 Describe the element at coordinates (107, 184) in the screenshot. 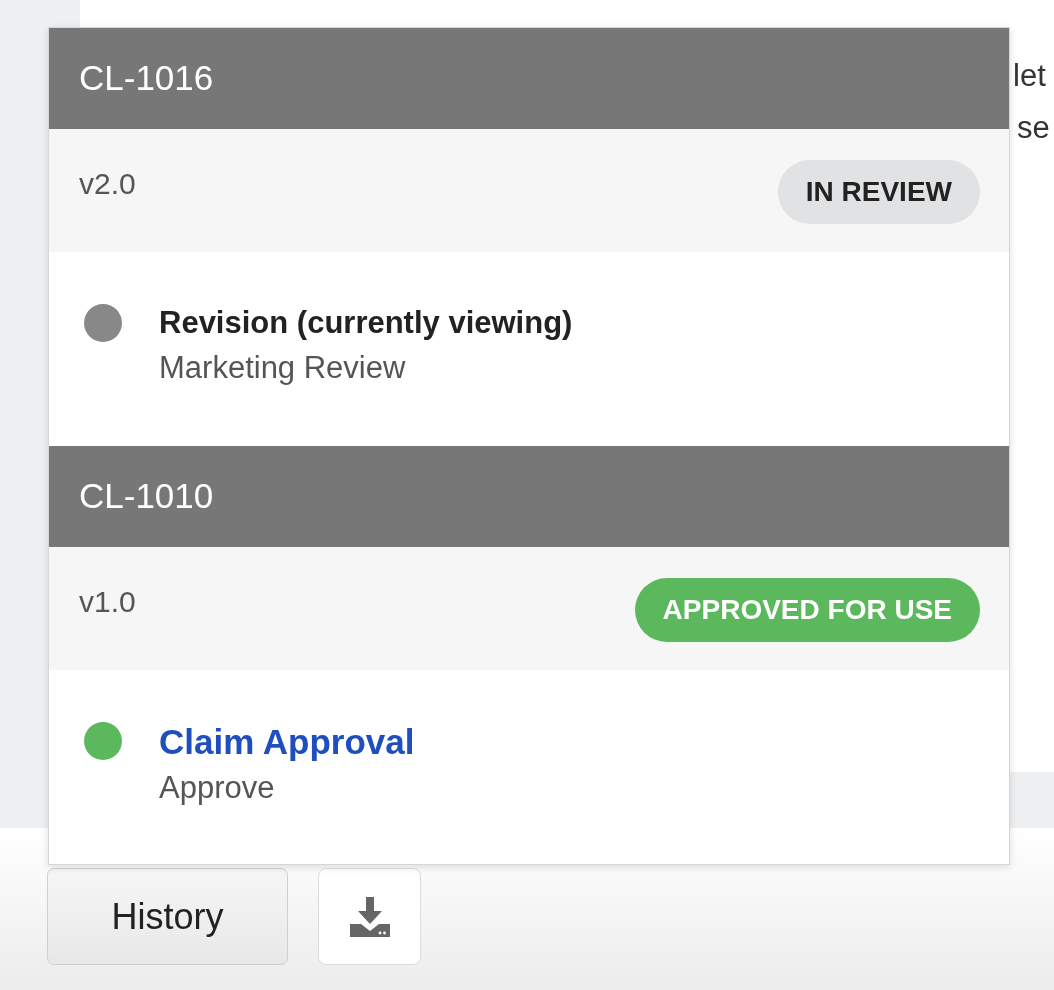

I see `version-label: v2.0` at that location.